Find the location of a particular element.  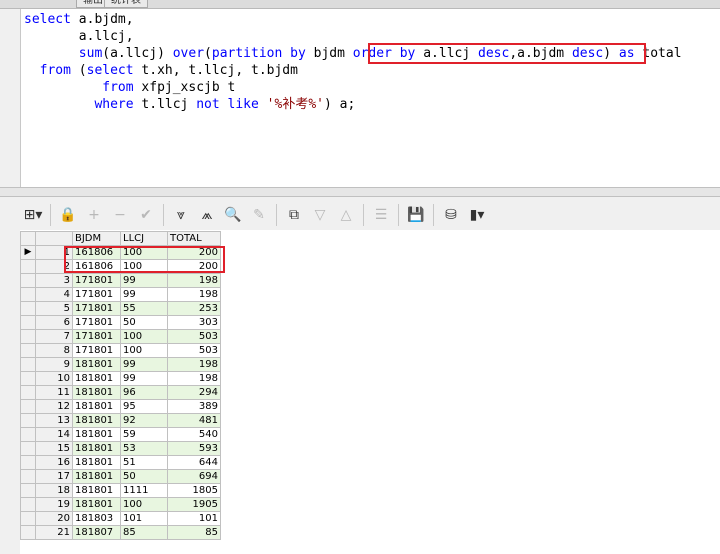

row-number: 10 is located at coordinates (54, 378).